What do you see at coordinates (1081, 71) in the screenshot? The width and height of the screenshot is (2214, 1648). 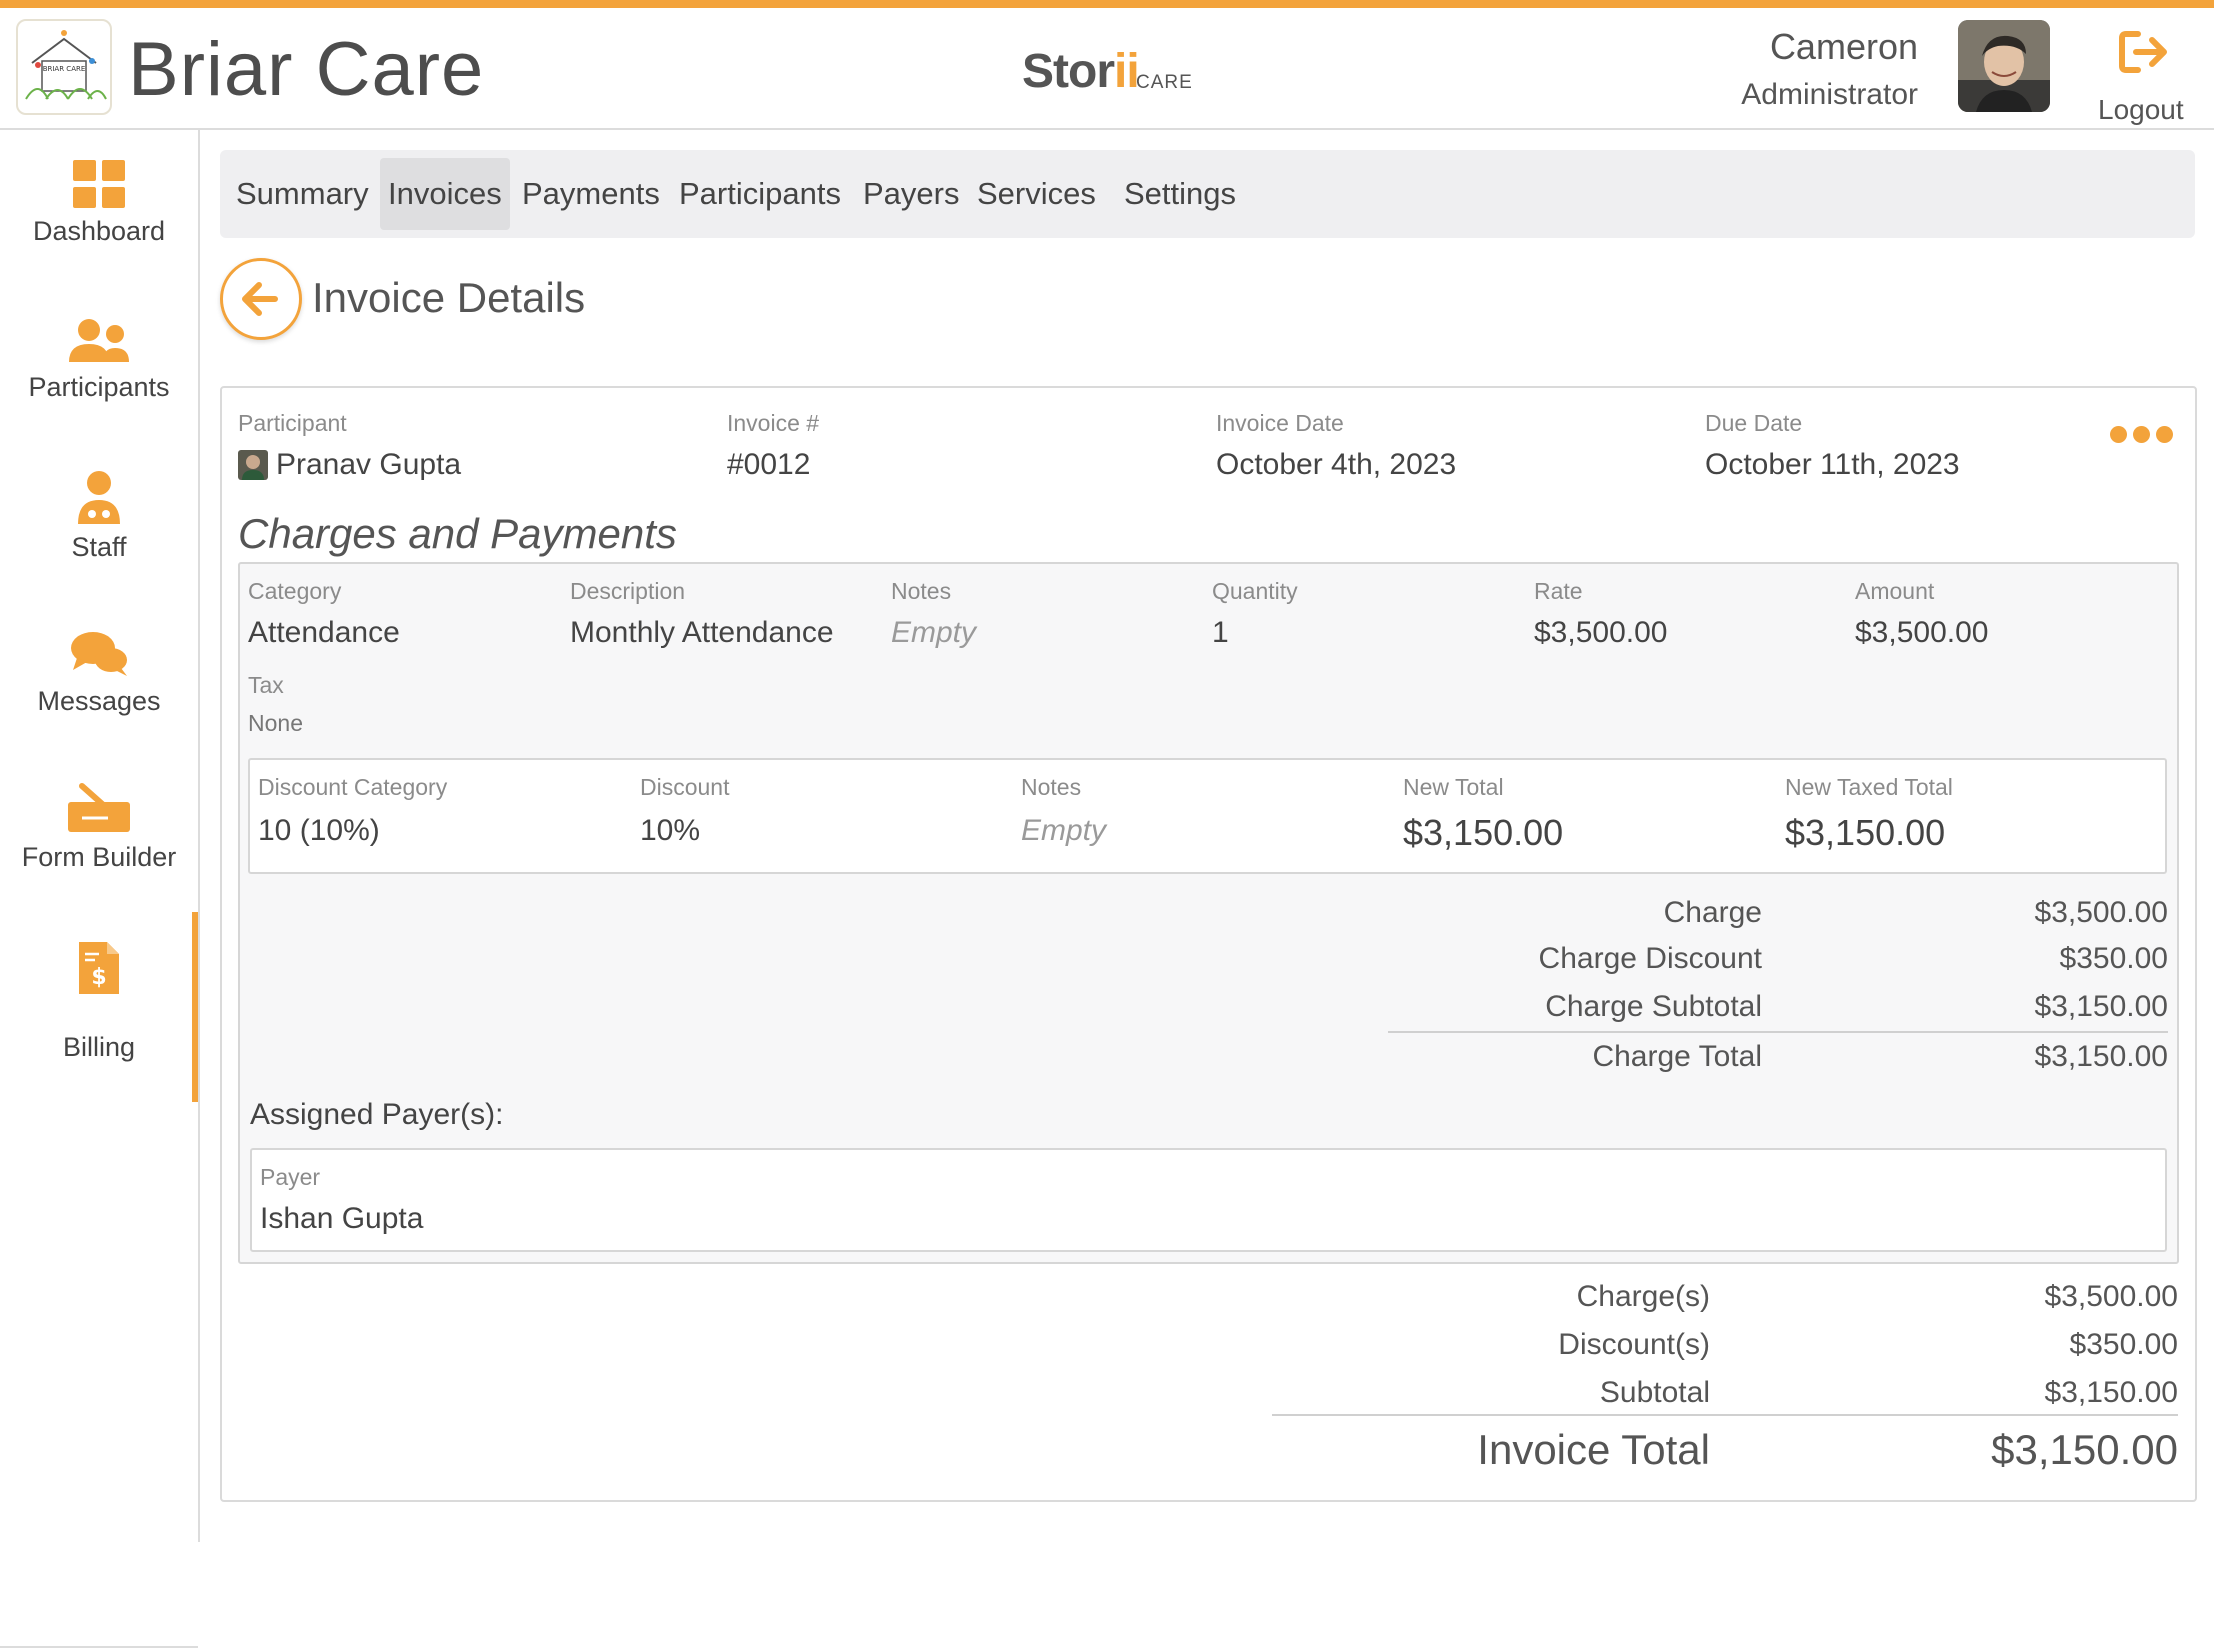 I see `brand-name: Storii` at bounding box center [1081, 71].